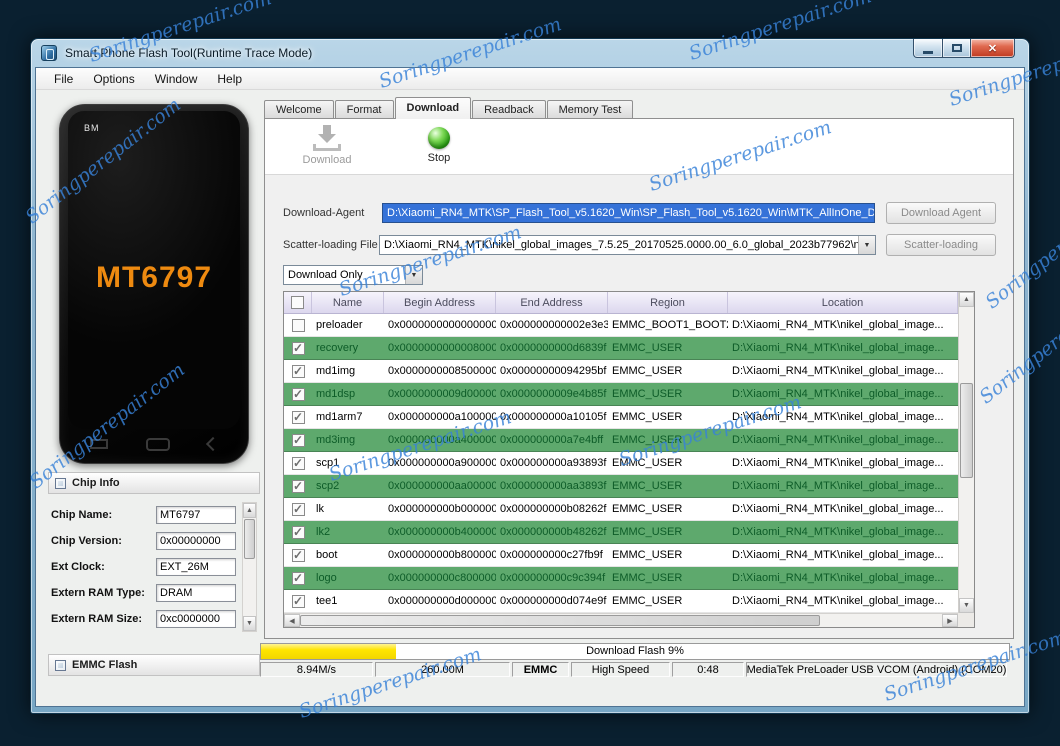  I want to click on chip-info-header: Chip Info, so click(154, 483).